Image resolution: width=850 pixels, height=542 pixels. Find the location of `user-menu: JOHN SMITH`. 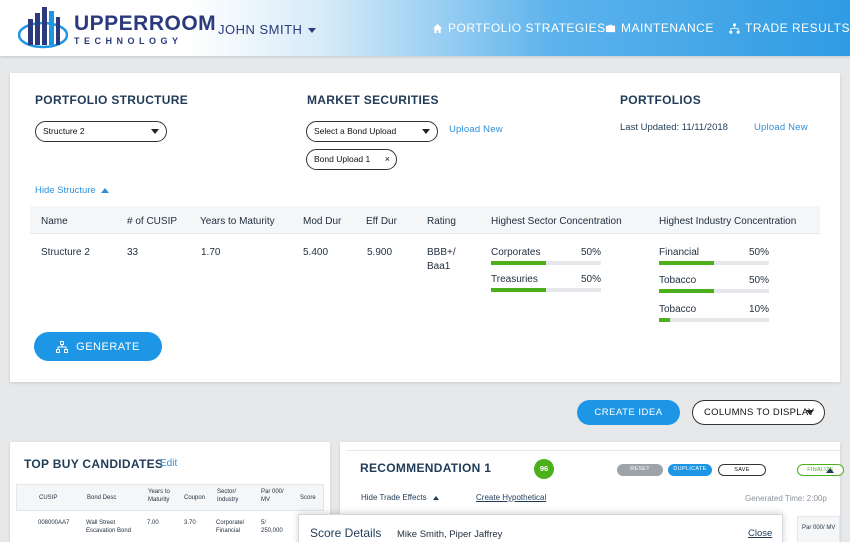

user-menu: JOHN SMITH is located at coordinates (267, 29).